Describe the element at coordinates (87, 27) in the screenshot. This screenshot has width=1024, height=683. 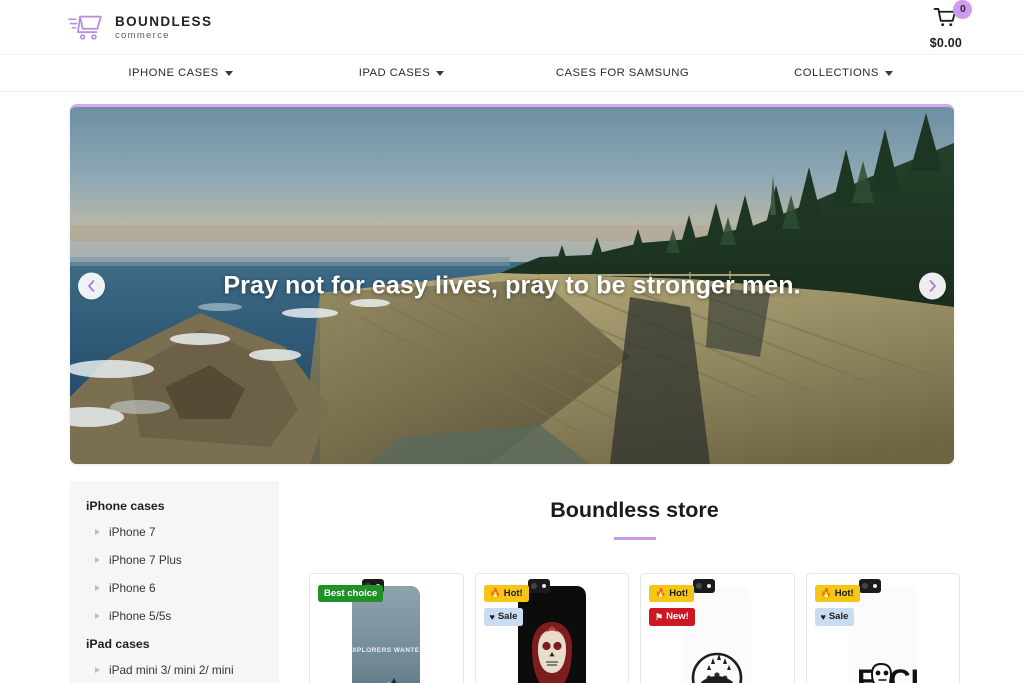
I see `shopping-cart-logo-icon` at that location.